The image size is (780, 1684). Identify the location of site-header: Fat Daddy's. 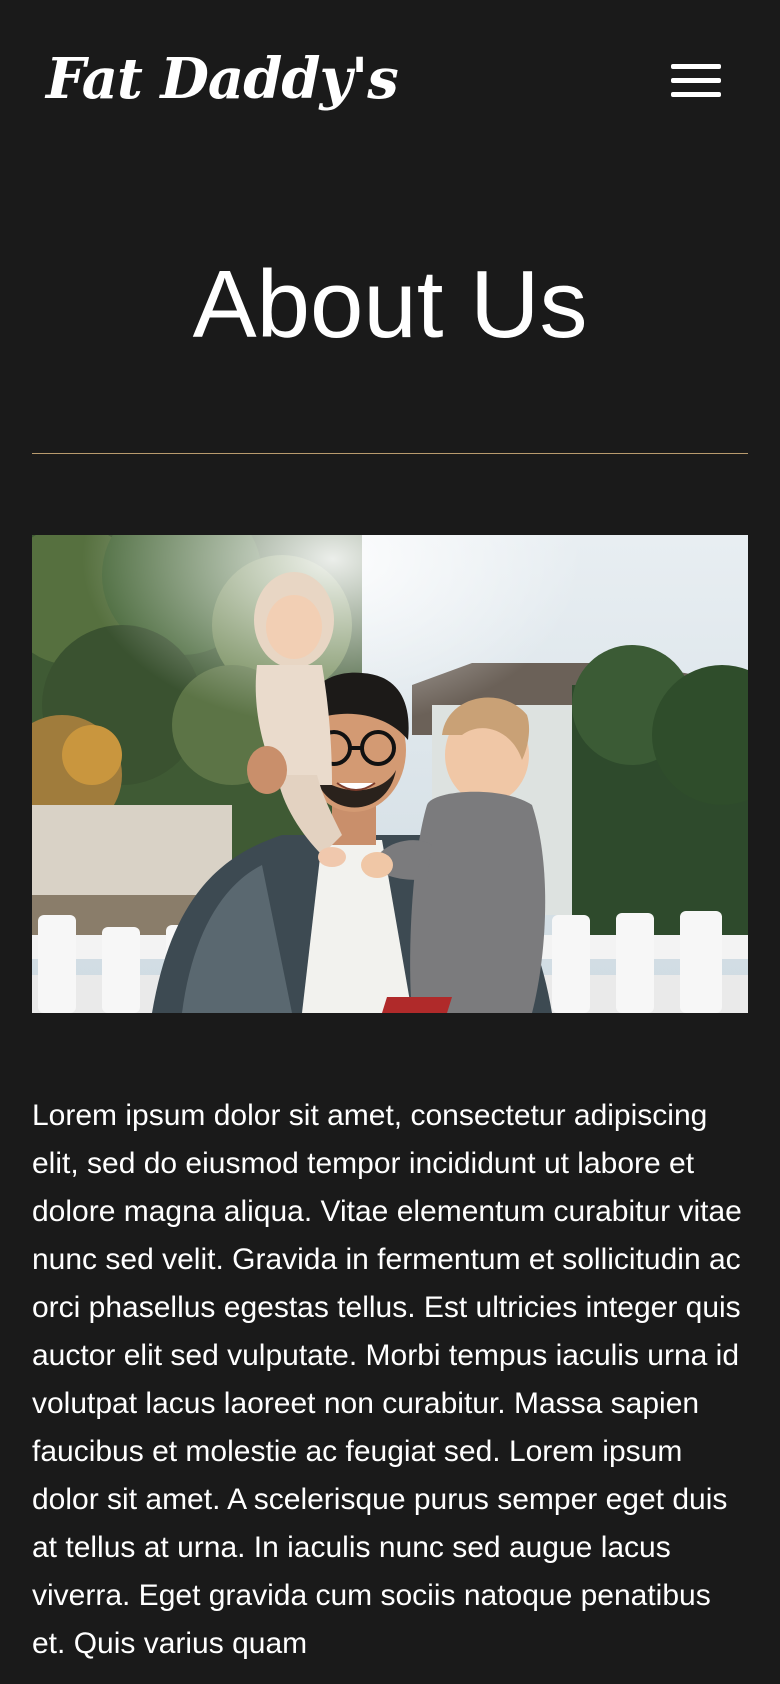
(390, 80).